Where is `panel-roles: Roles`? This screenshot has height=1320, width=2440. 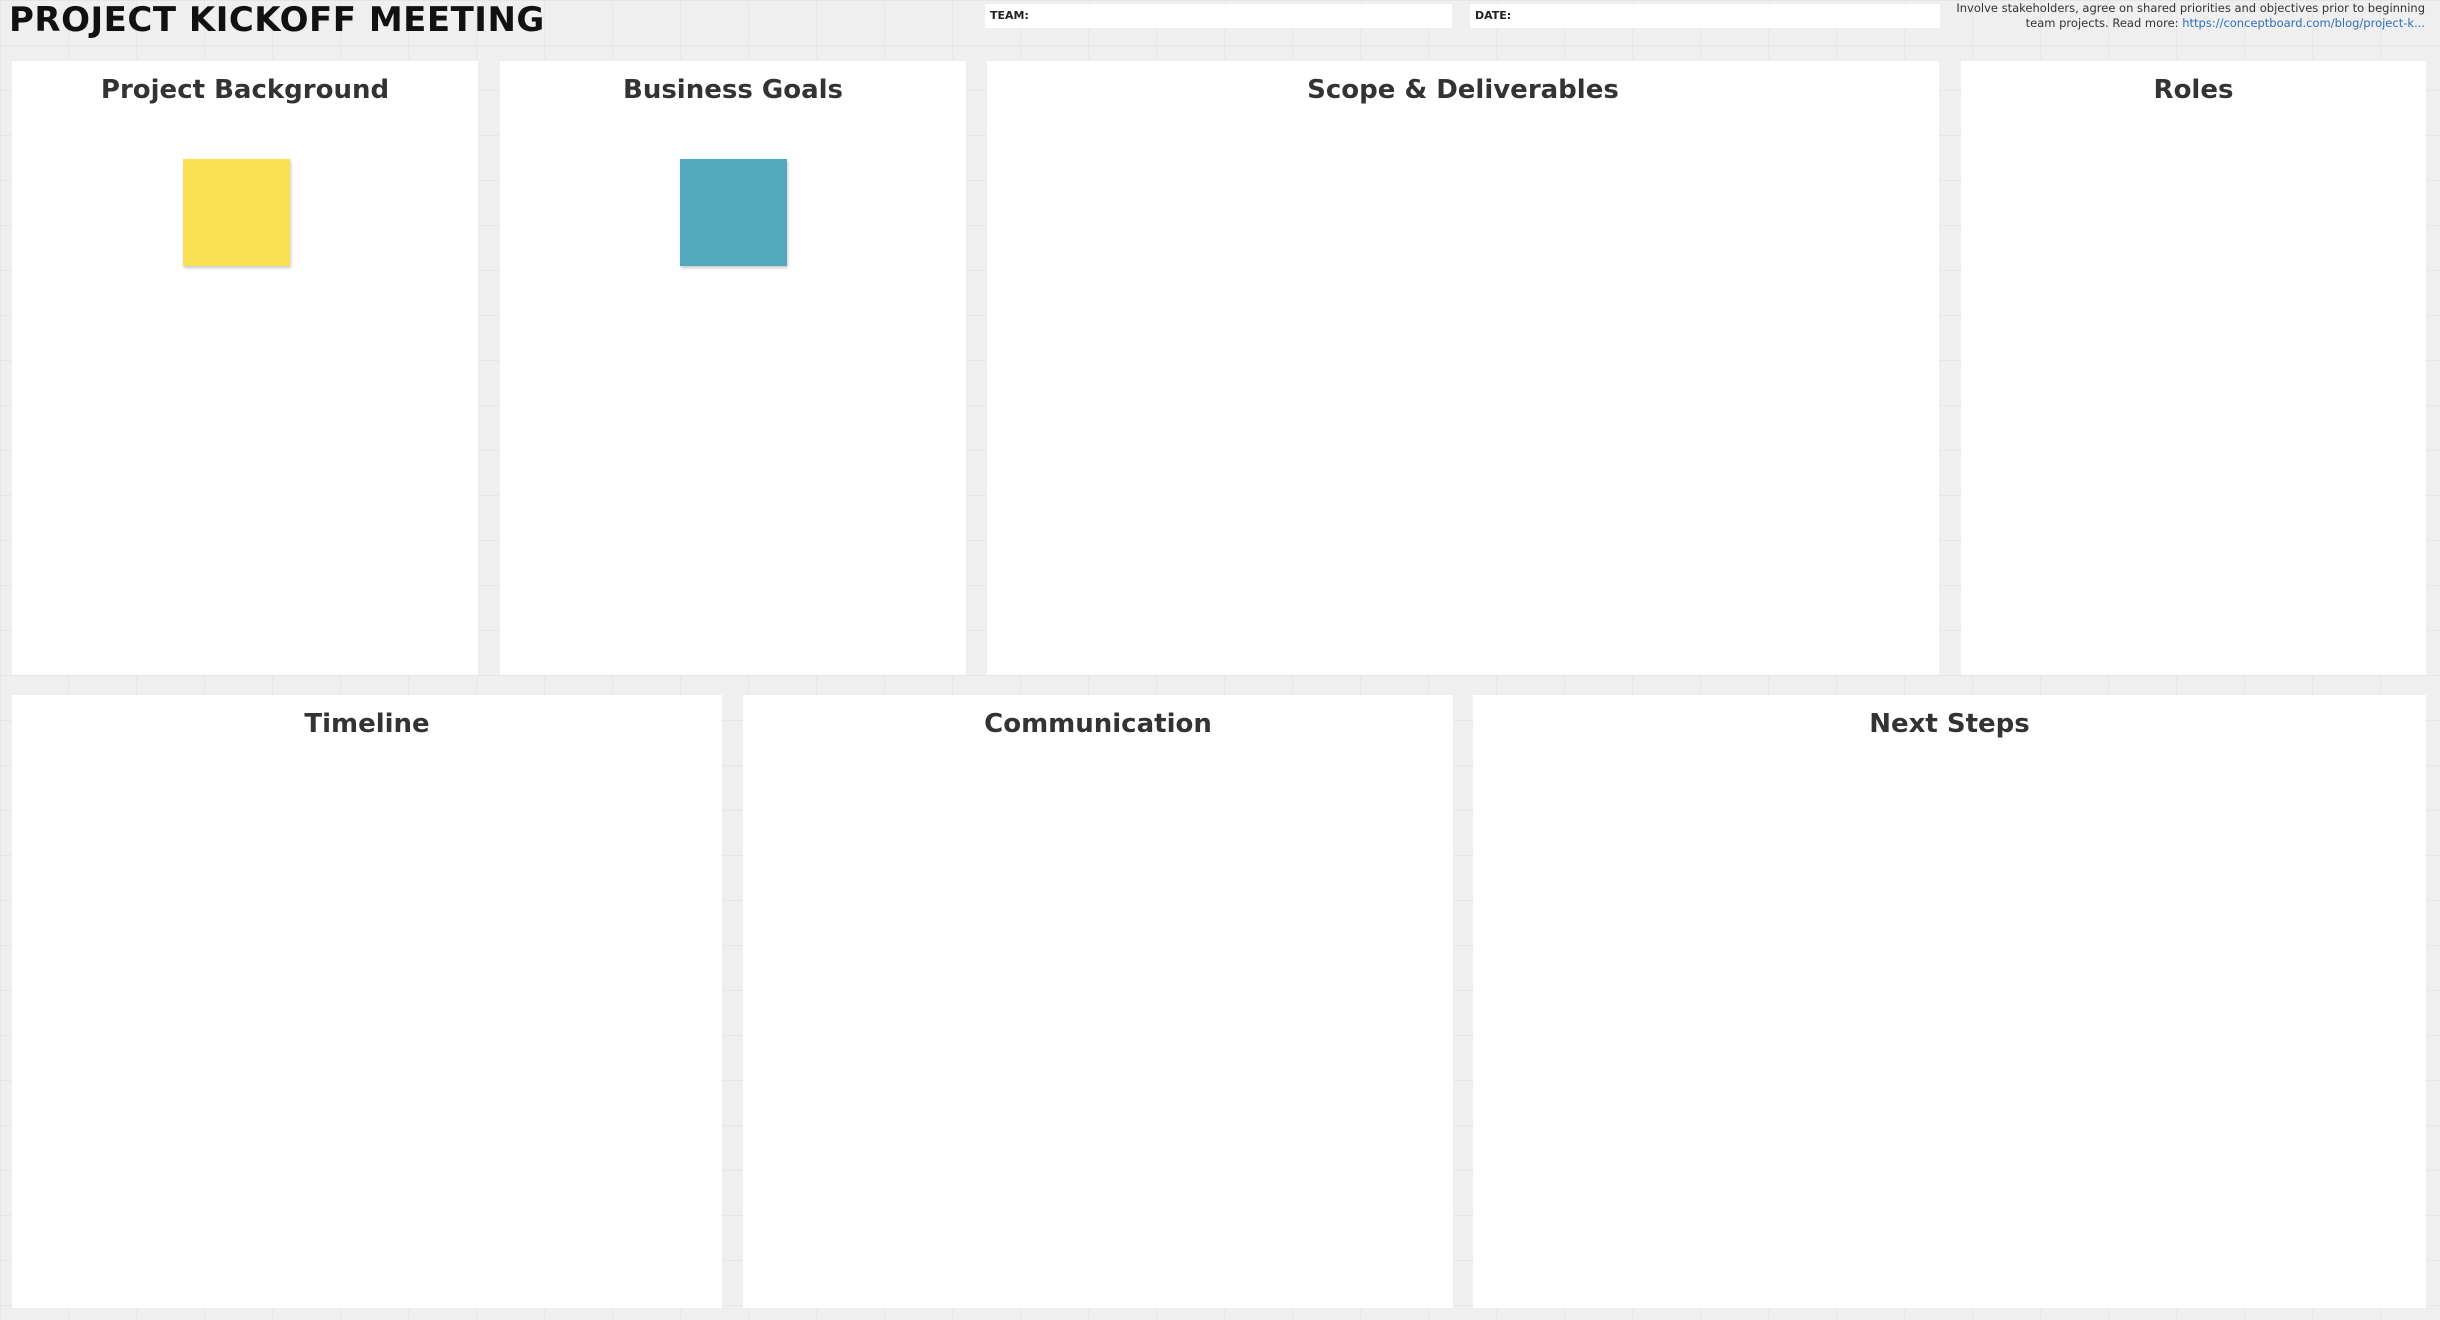 panel-roles: Roles is located at coordinates (2193, 368).